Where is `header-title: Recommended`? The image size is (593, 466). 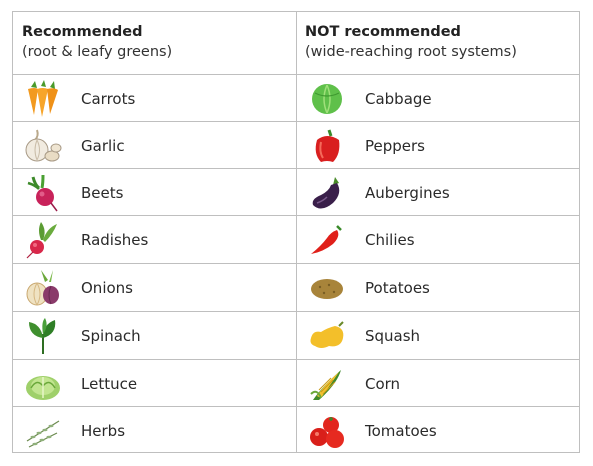
header-title: Recommended is located at coordinates (82, 32).